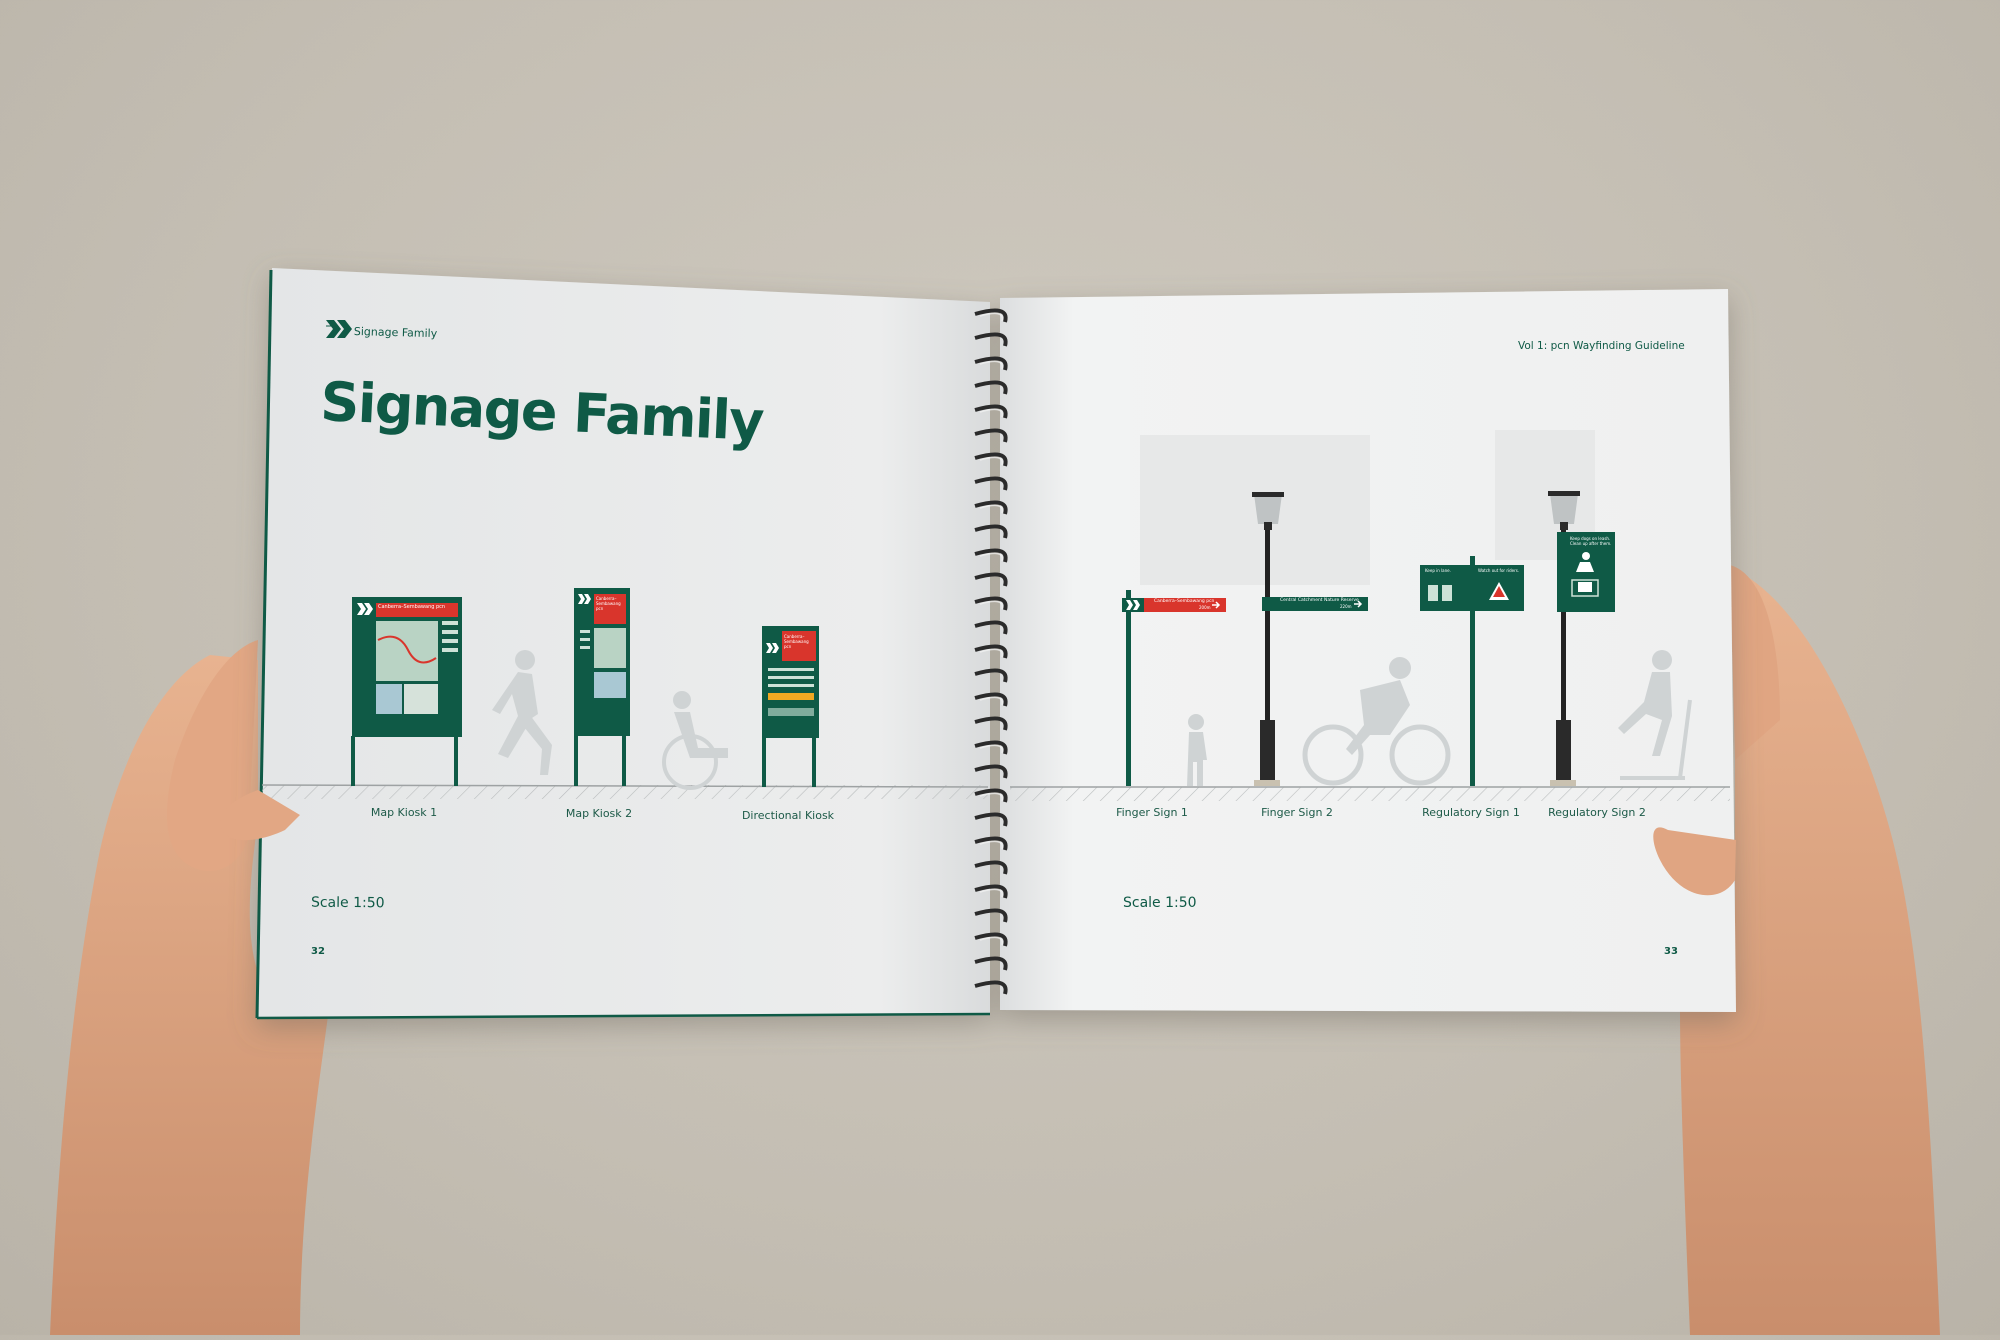 The height and width of the screenshot is (1340, 2000). I want to click on left-page-number: 32, so click(318, 951).